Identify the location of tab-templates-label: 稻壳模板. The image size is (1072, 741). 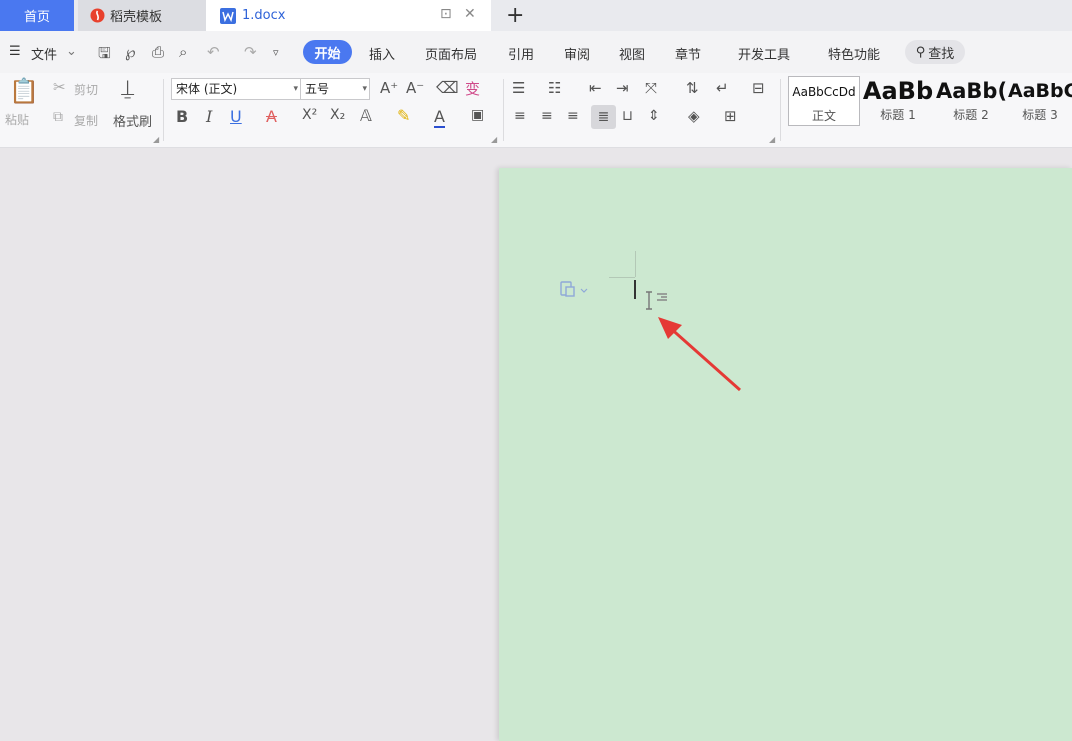
(136, 17).